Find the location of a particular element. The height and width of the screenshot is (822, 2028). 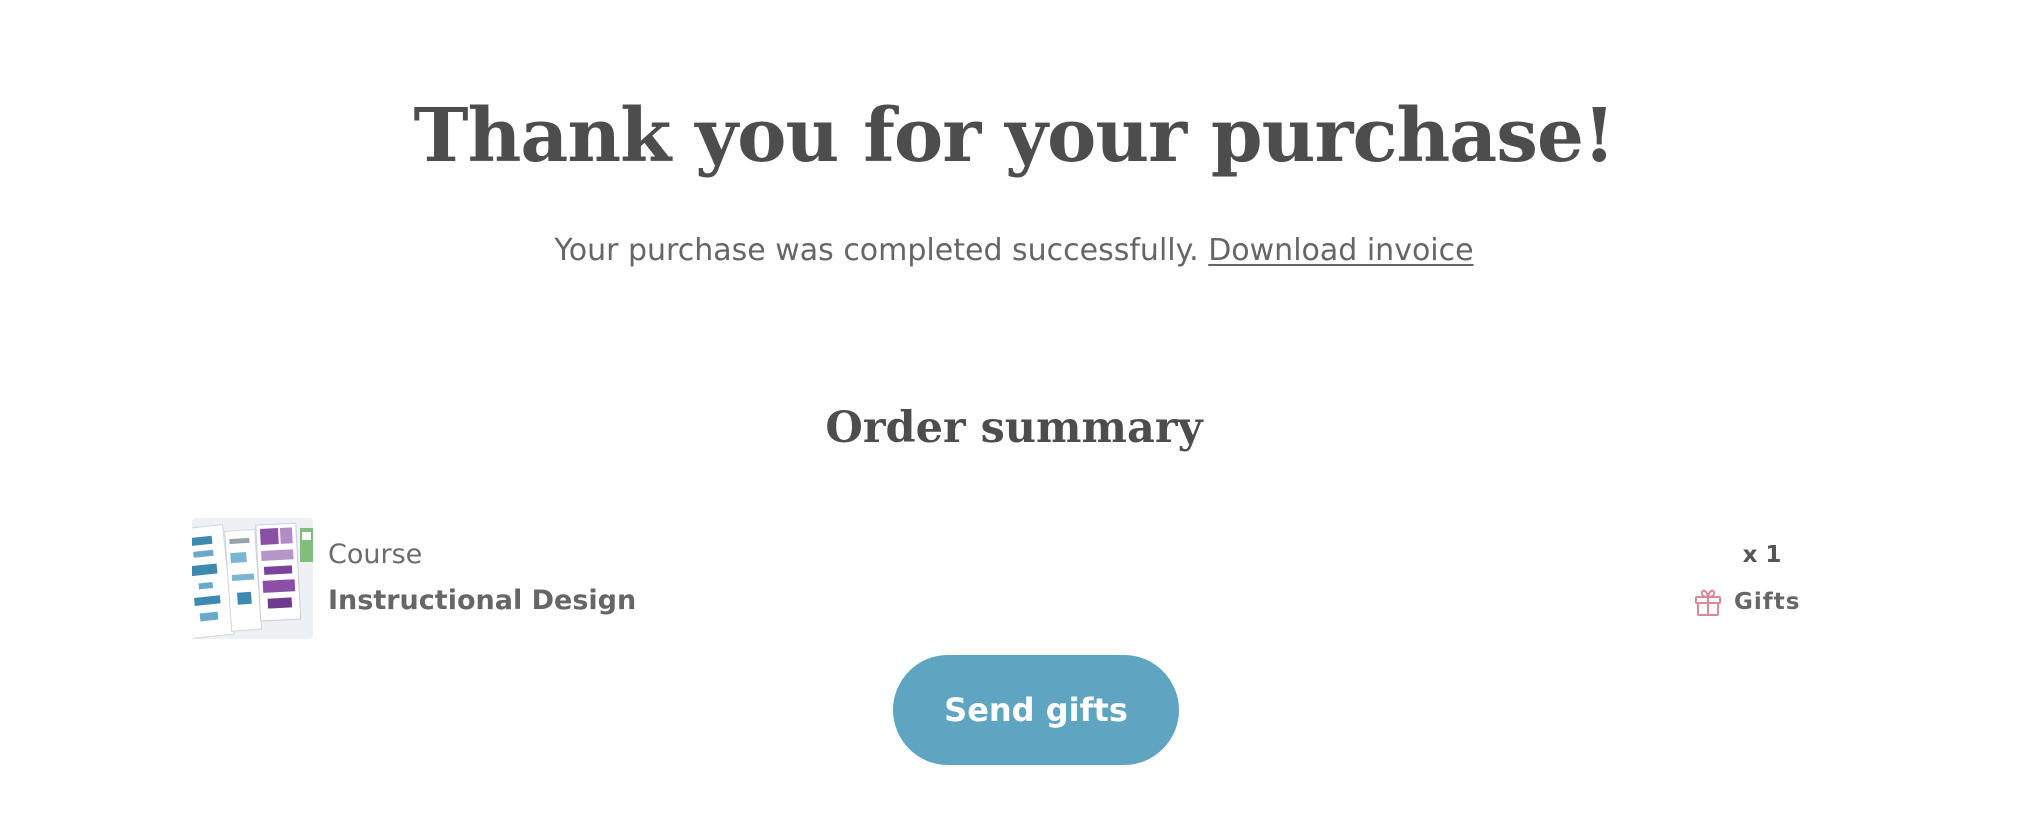

order-summary-title: Order summary is located at coordinates (1014, 428).